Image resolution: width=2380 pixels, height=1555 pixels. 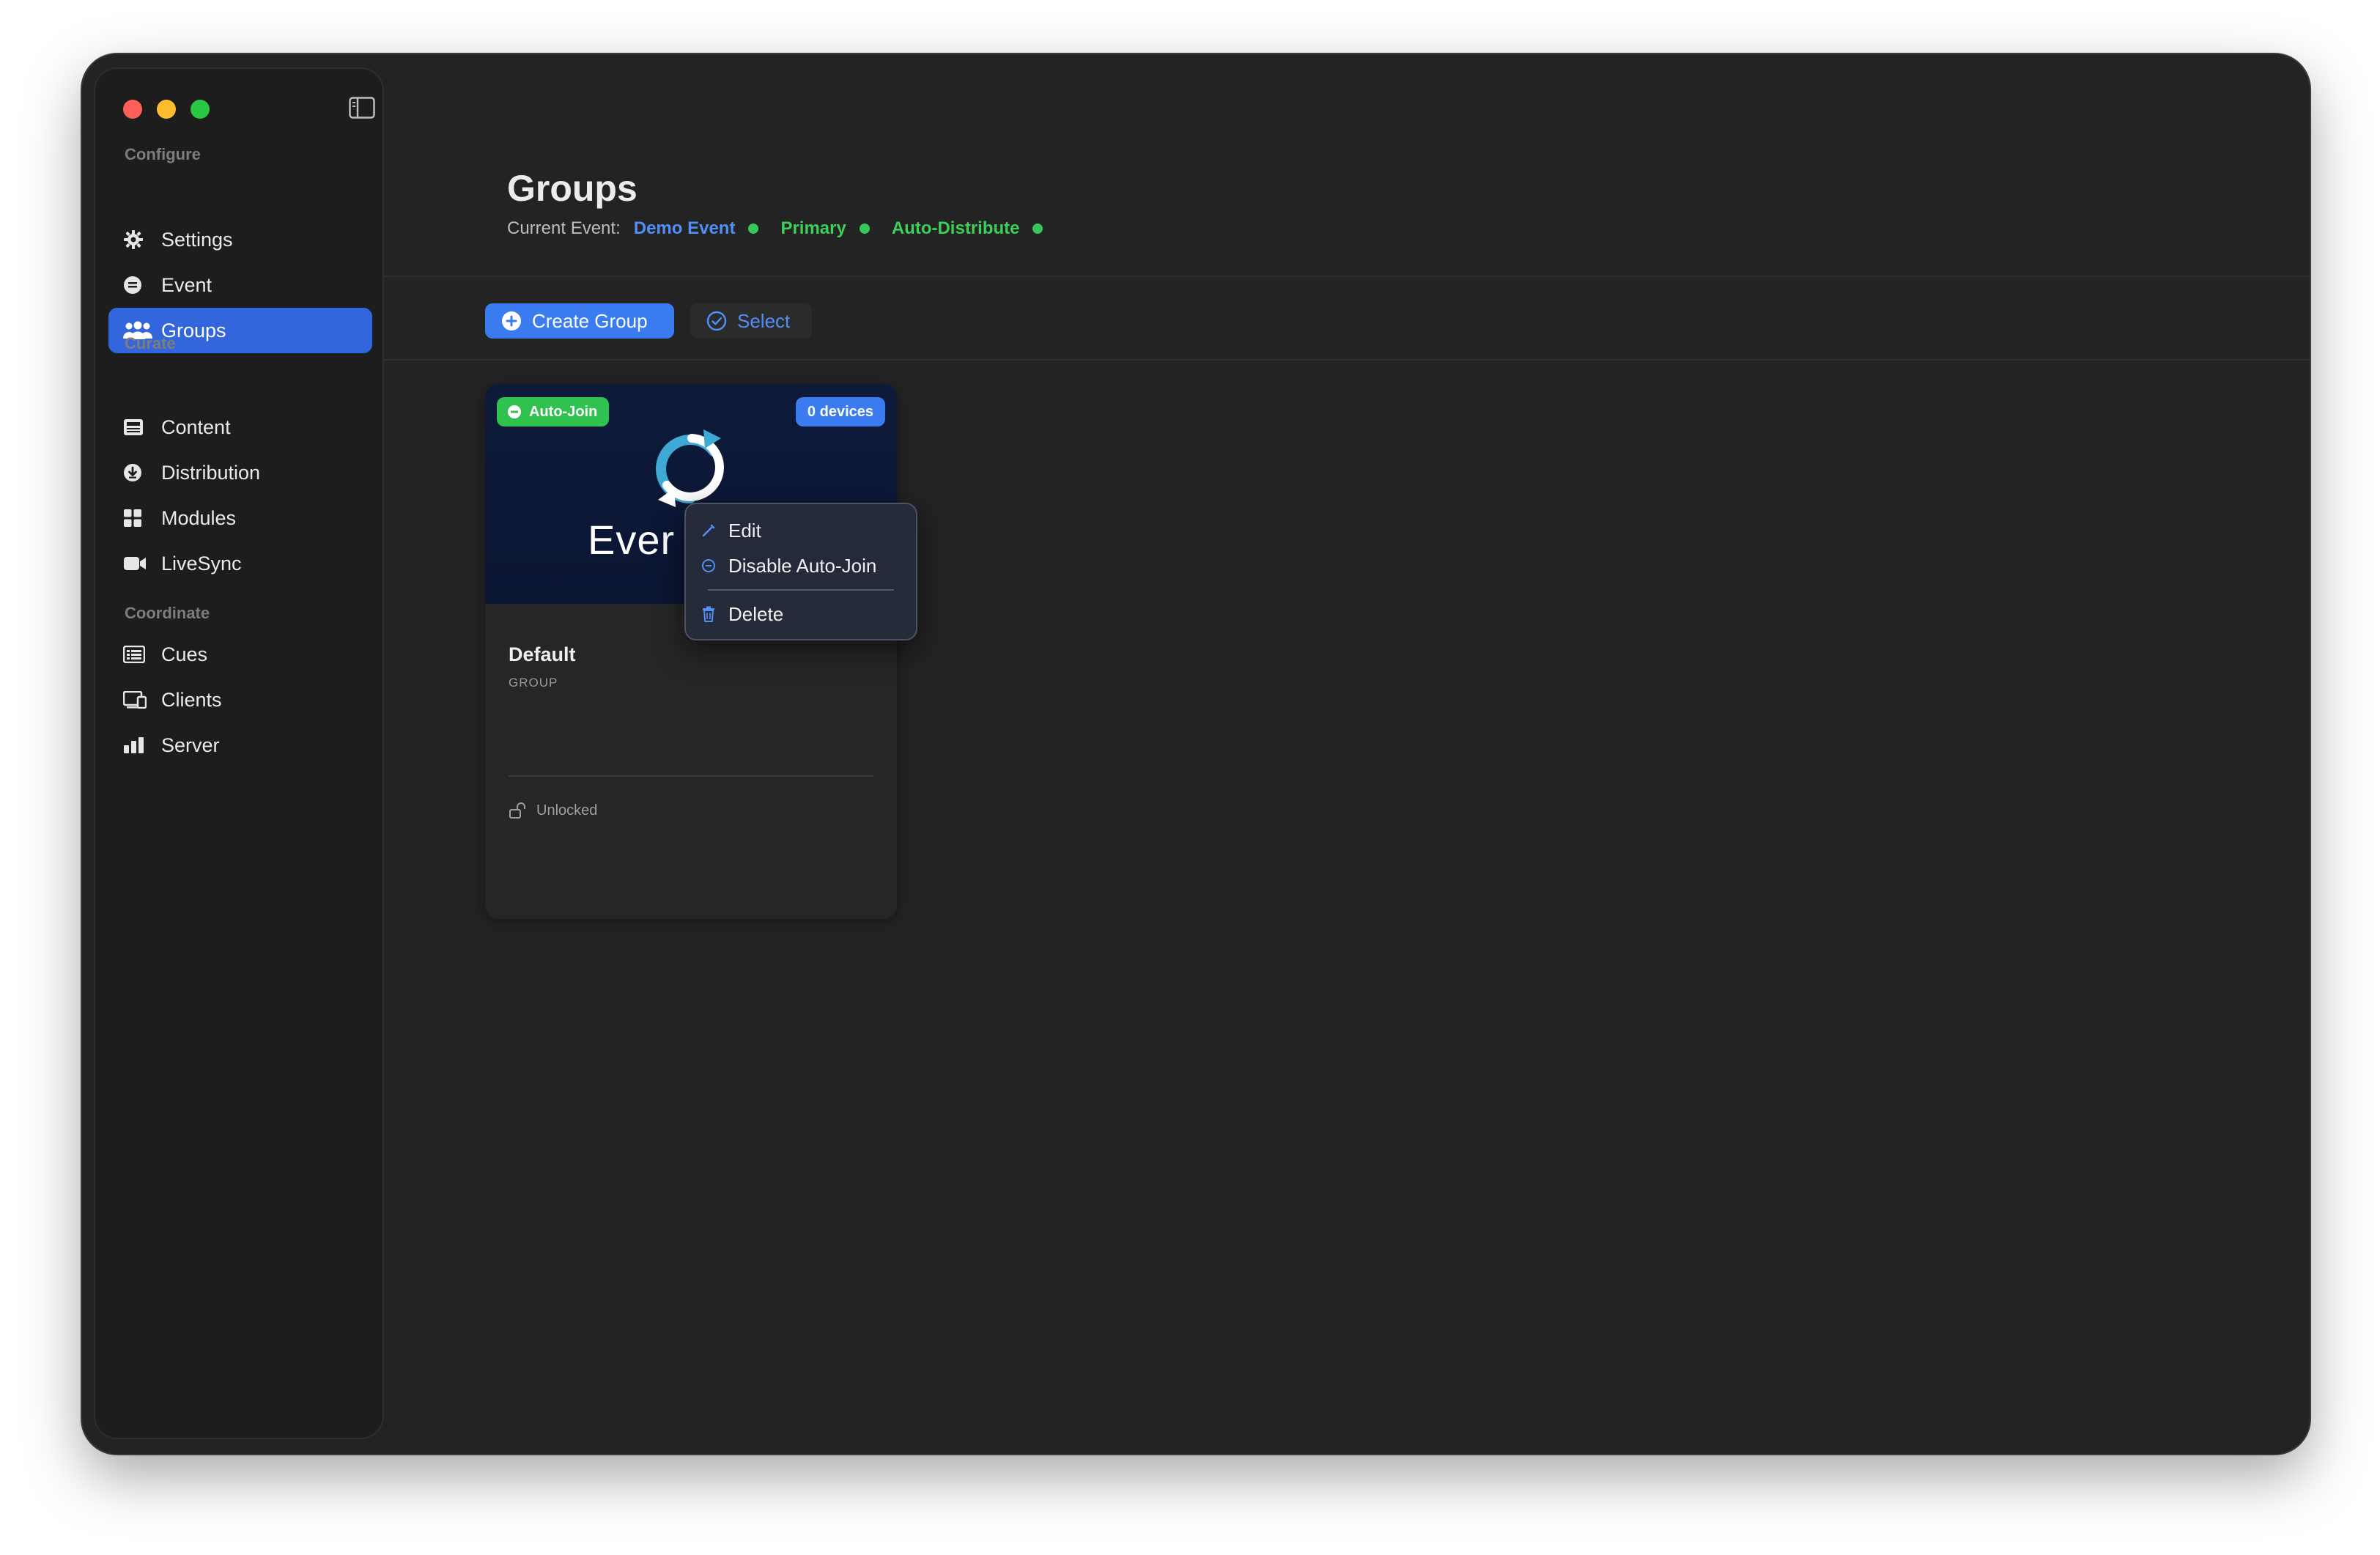 I want to click on section-title-coordinate: Coordinate, so click(x=167, y=613).